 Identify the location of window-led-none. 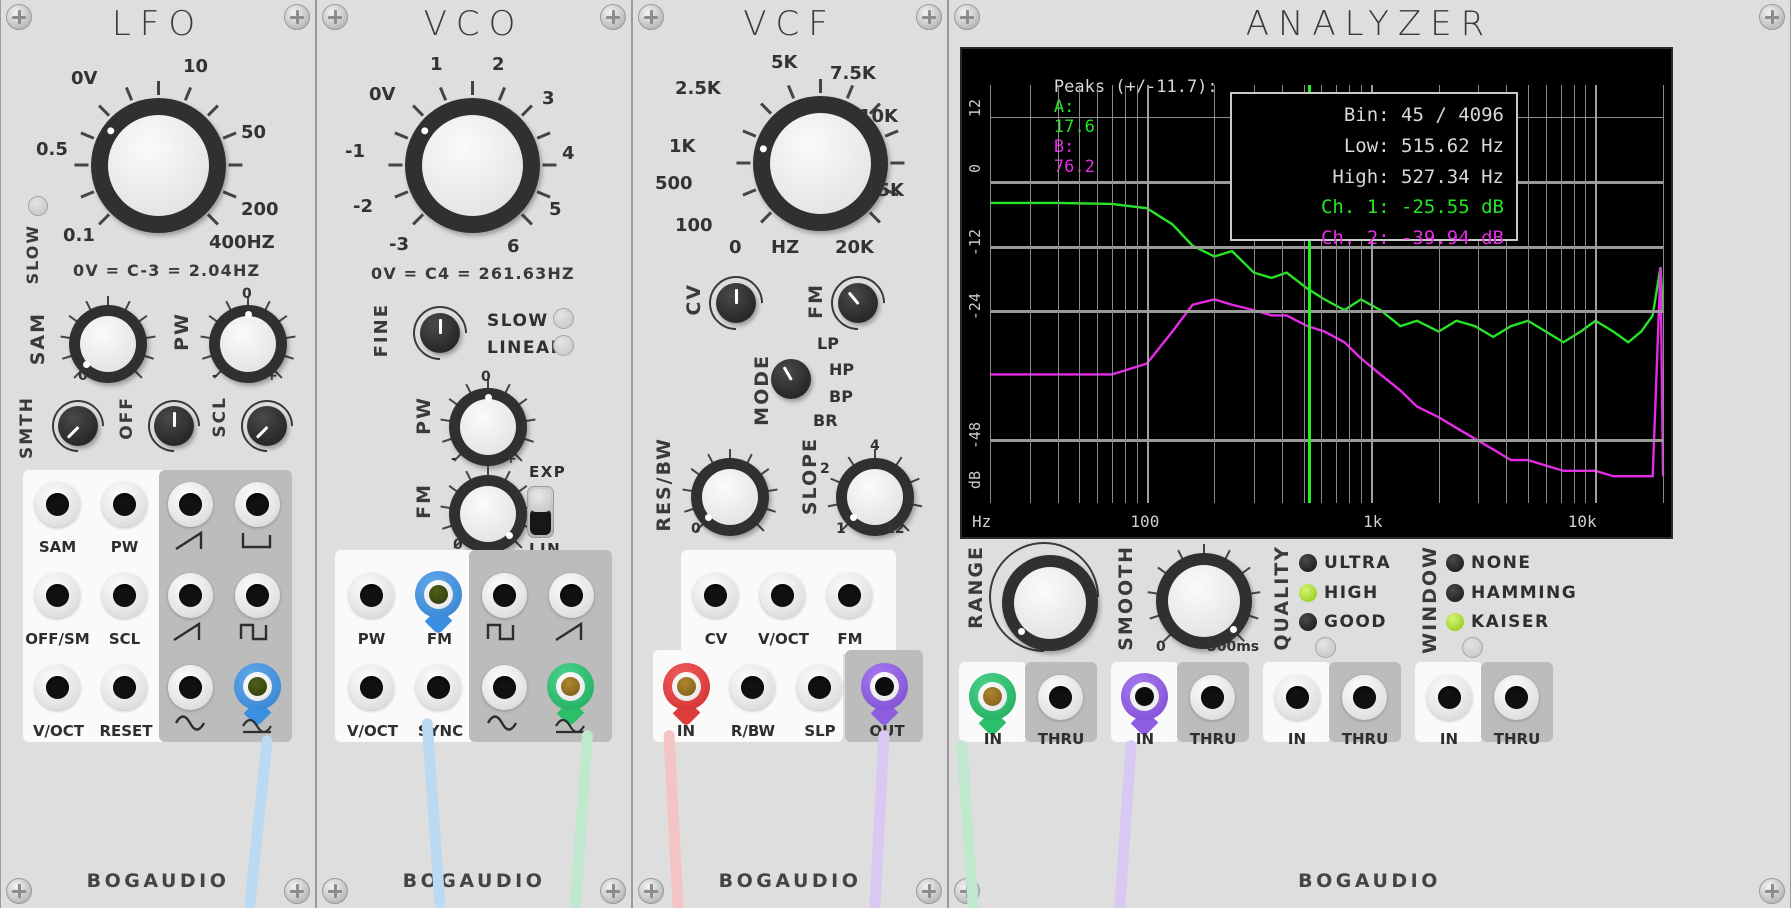
(1455, 563).